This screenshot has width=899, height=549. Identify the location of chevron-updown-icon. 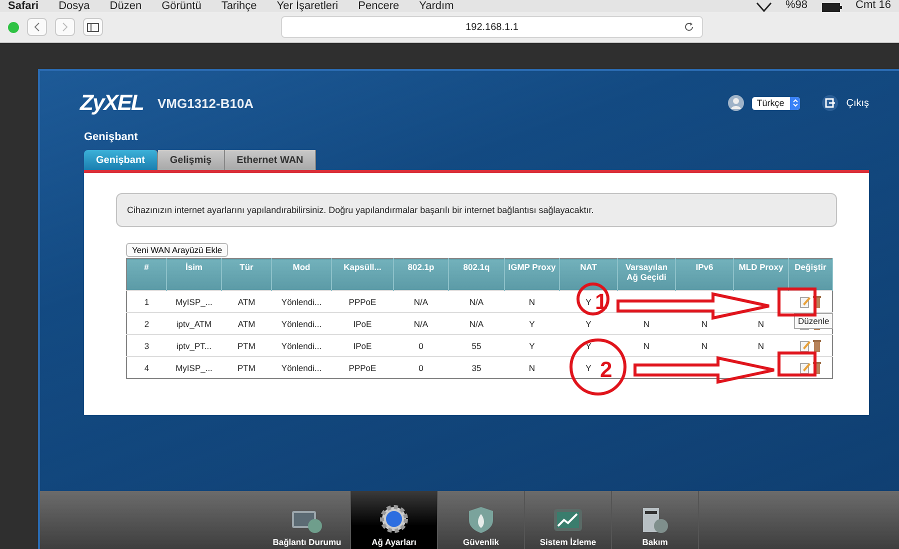
(795, 103).